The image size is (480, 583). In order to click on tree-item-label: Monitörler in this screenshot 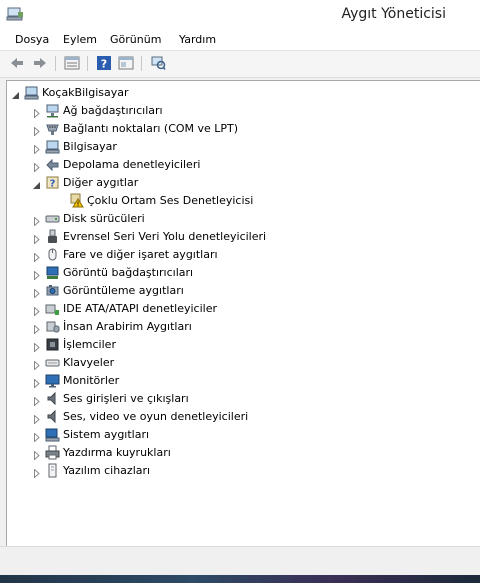, I will do `click(91, 380)`.